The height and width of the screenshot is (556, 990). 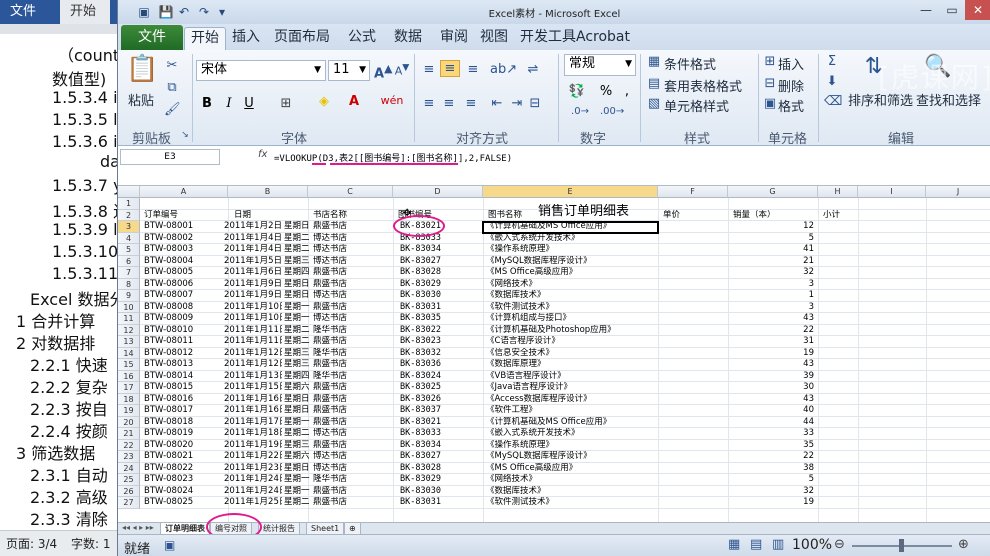 What do you see at coordinates (168, 434) in the screenshot?
I see `order-id-cell: BTW-08019` at bounding box center [168, 434].